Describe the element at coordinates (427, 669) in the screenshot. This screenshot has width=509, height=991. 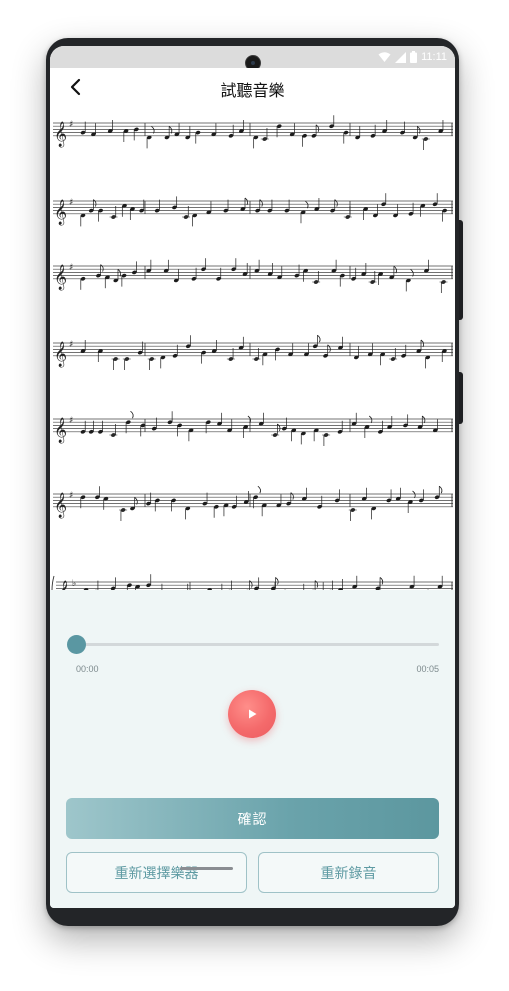
I see `total-time: 00:05` at that location.